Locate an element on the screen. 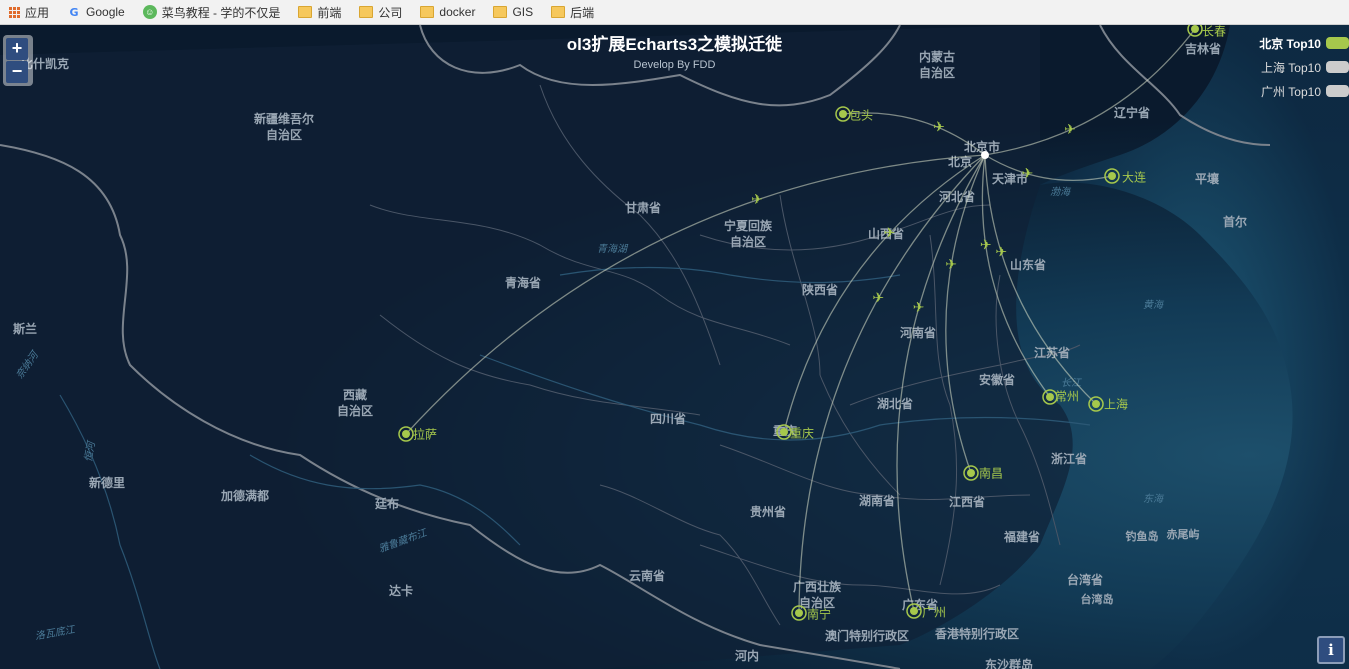  legend-item-guangzhou: 广州 Top10 is located at coordinates (1304, 91).